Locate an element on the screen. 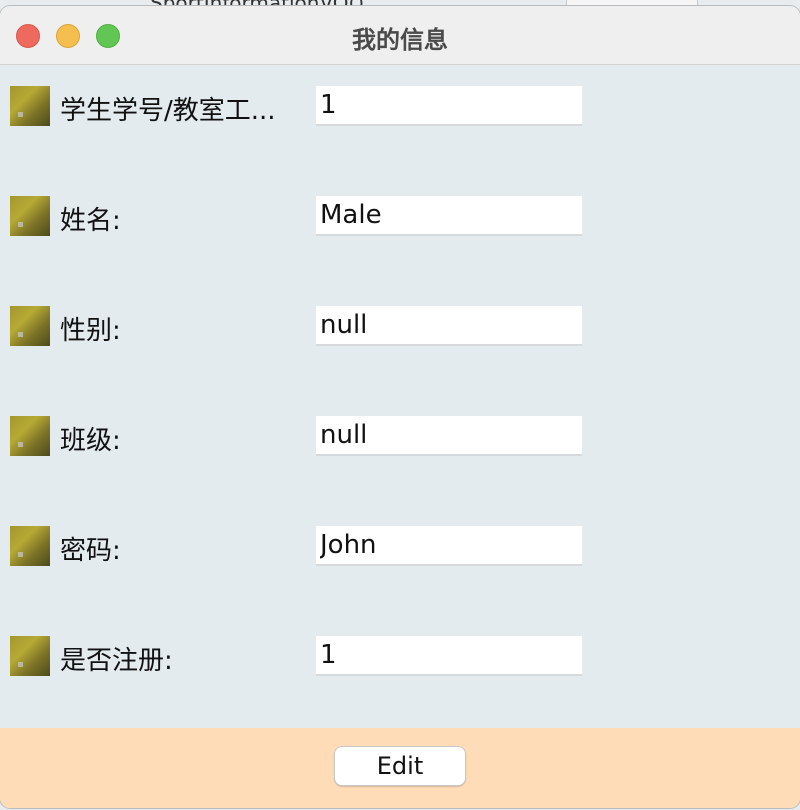 The image size is (800, 810). student-id-field is located at coordinates (449, 106).